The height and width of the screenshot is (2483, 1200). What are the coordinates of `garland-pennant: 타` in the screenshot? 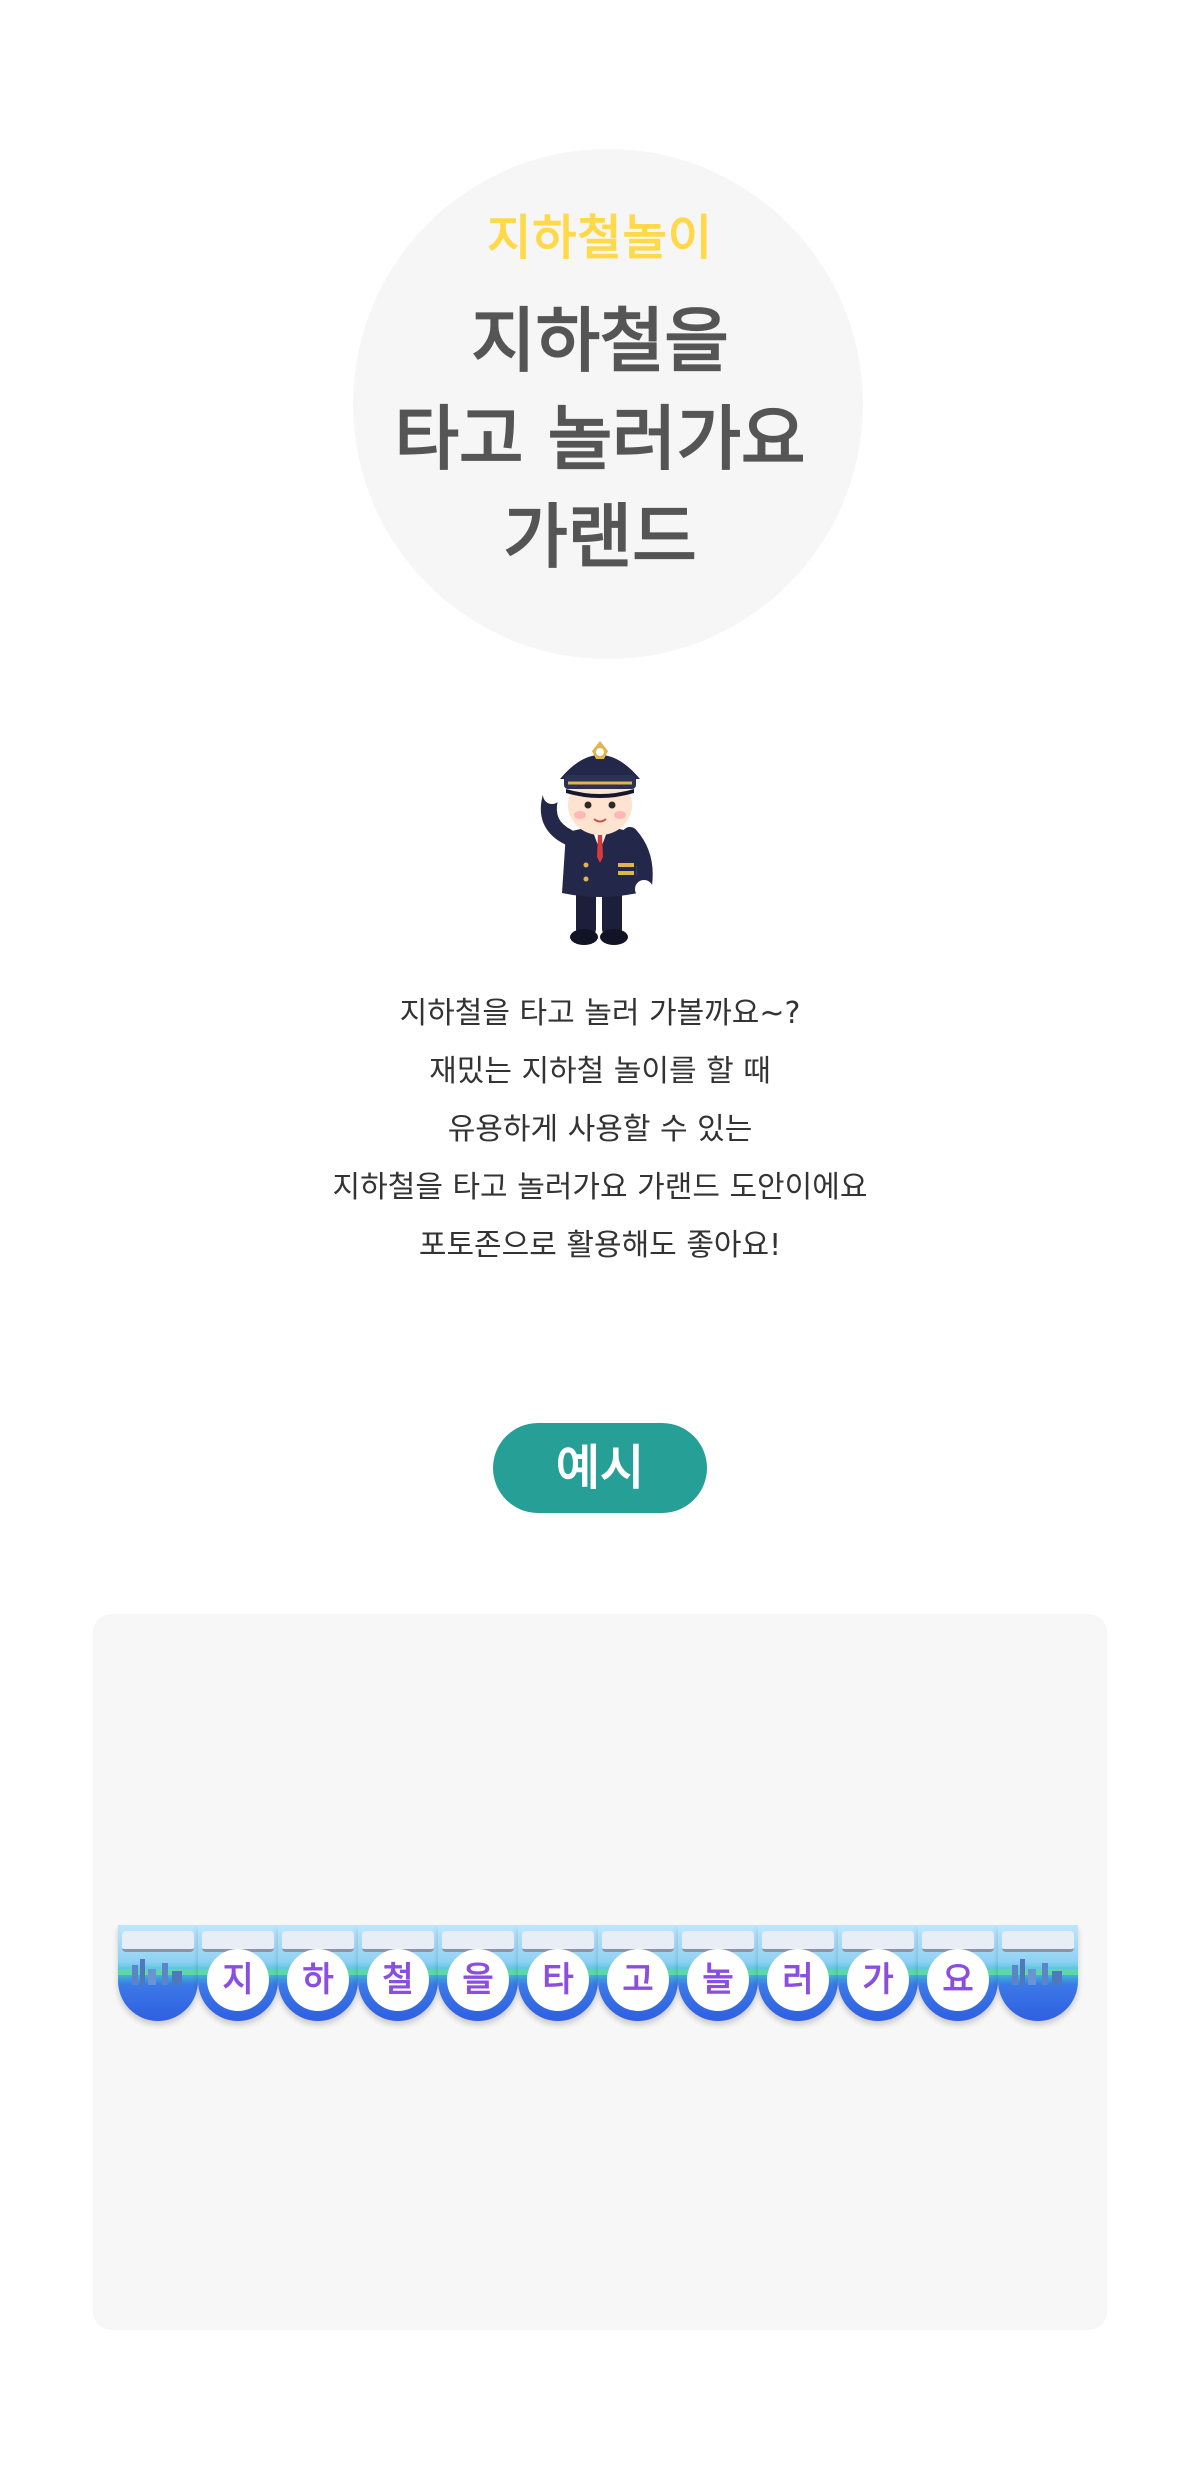 It's located at (558, 1973).